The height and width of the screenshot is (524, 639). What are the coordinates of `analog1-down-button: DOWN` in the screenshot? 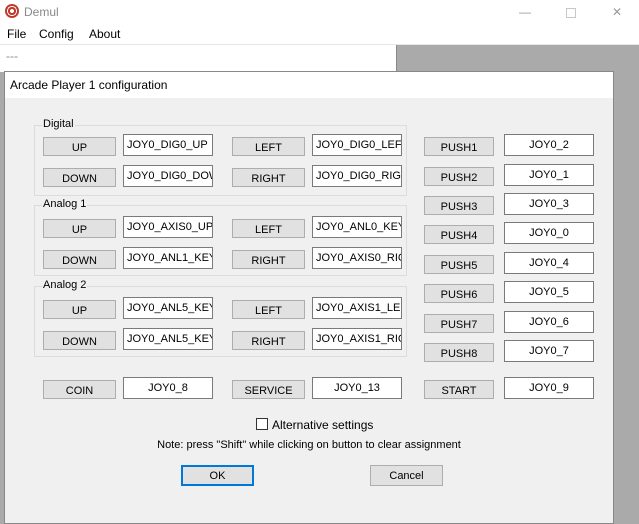 It's located at (79, 259).